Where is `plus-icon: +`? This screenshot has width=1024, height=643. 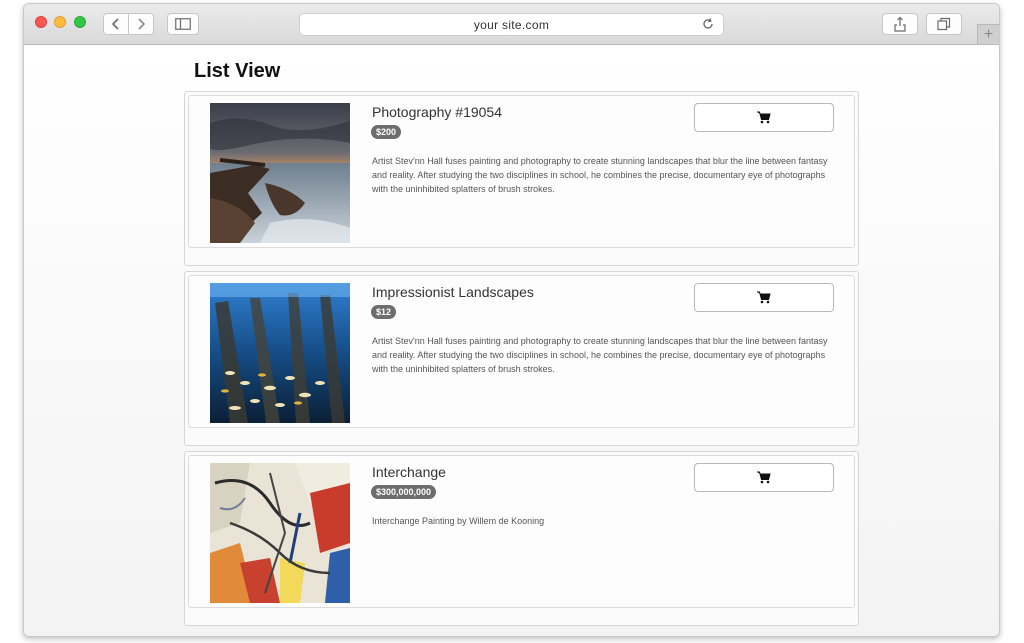
plus-icon: + is located at coordinates (988, 34).